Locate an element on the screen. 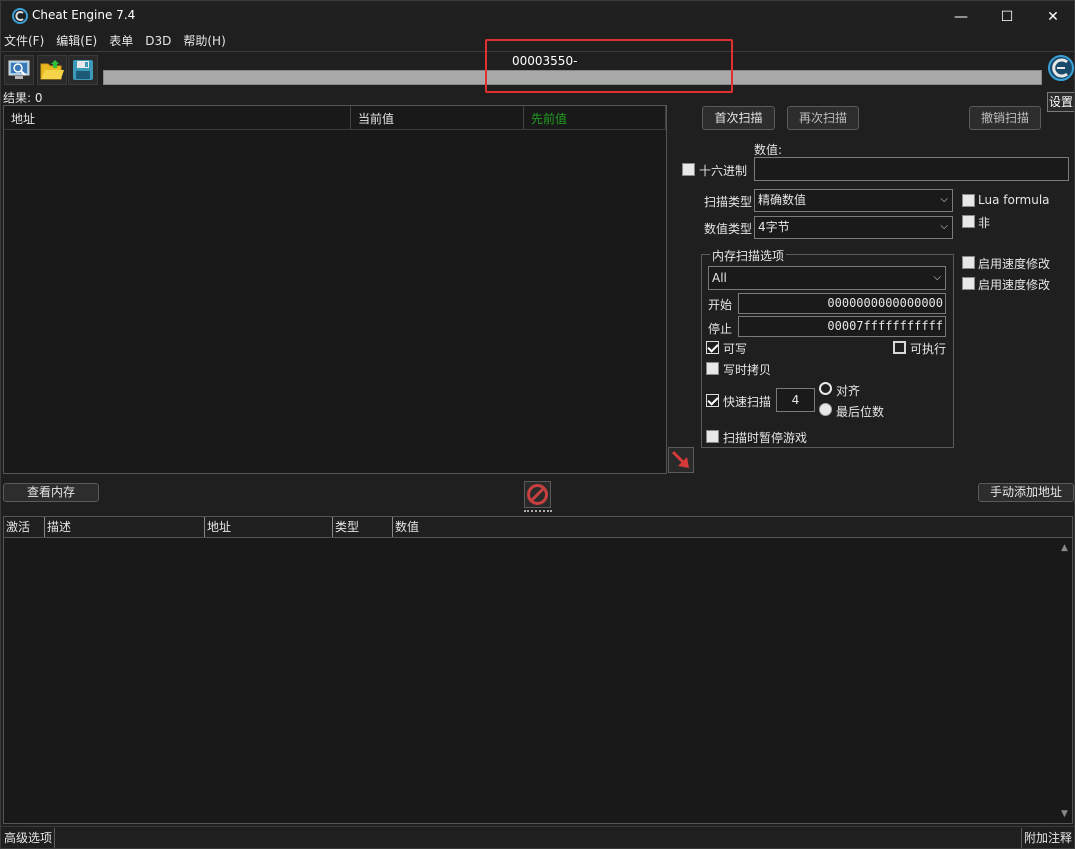 Image resolution: width=1075 pixels, height=849 pixels. menu-help: 帮助(H) is located at coordinates (204, 41).